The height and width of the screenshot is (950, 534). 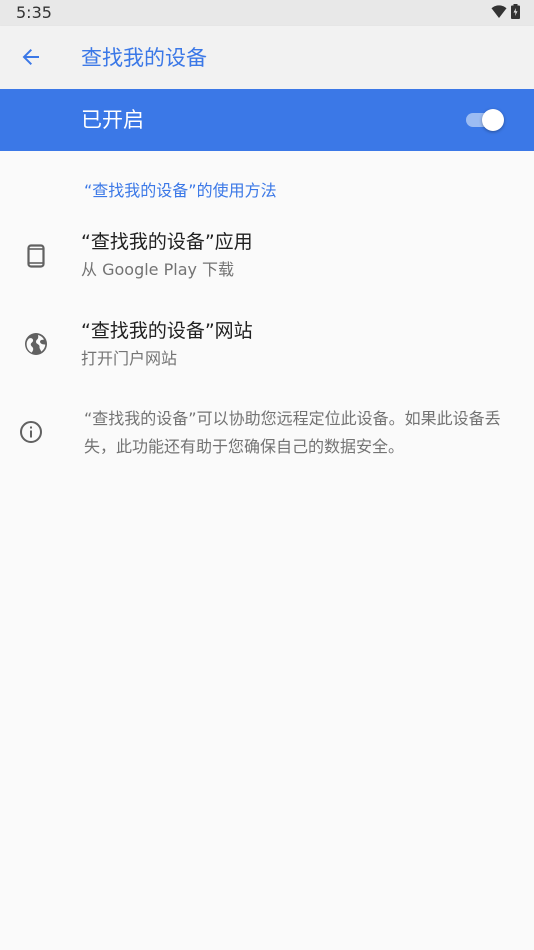 What do you see at coordinates (158, 269) in the screenshot?
I see `item-subtitle: 从 Google Play 下载` at bounding box center [158, 269].